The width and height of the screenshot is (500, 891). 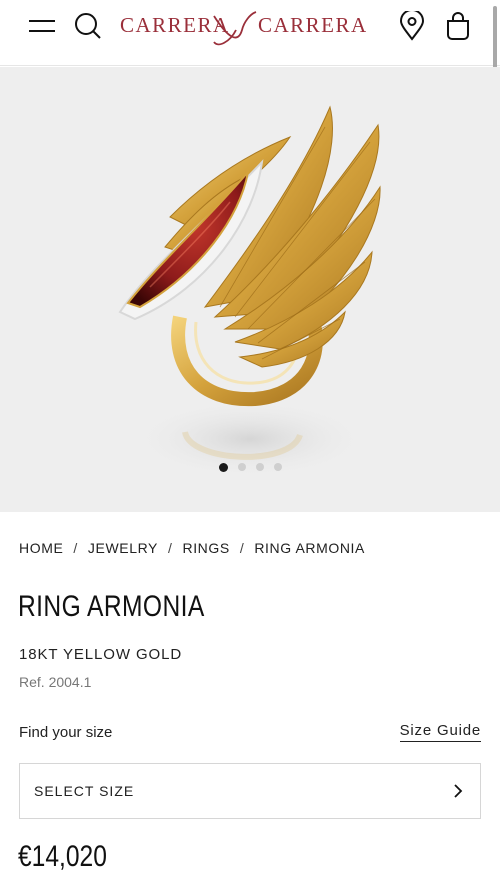 I want to click on product-title: RING ARMONIA, so click(x=111, y=606).